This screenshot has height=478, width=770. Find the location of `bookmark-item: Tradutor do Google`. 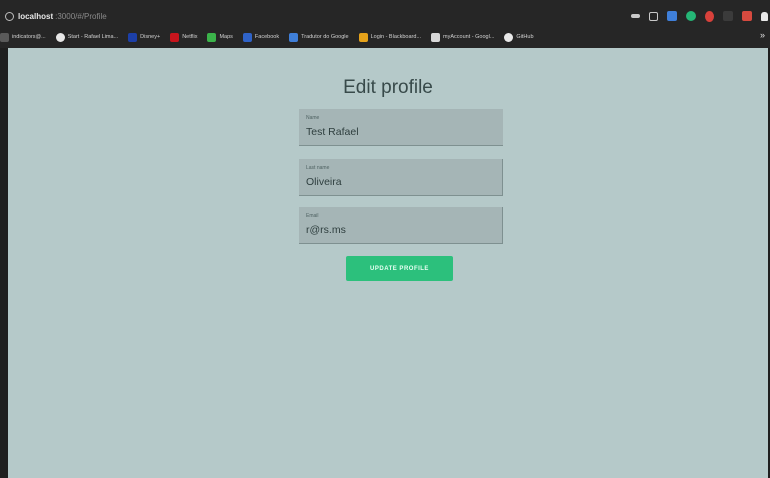

bookmark-item: Tradutor do Google is located at coordinates (319, 37).